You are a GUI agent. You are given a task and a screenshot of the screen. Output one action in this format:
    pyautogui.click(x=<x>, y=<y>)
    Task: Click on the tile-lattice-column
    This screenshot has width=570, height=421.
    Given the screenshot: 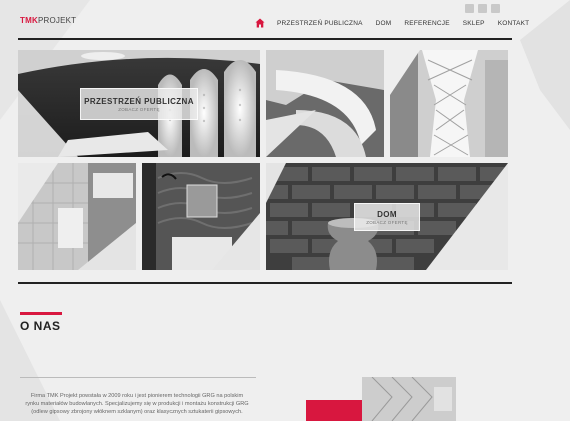 What is the action you would take?
    pyautogui.click(x=449, y=103)
    